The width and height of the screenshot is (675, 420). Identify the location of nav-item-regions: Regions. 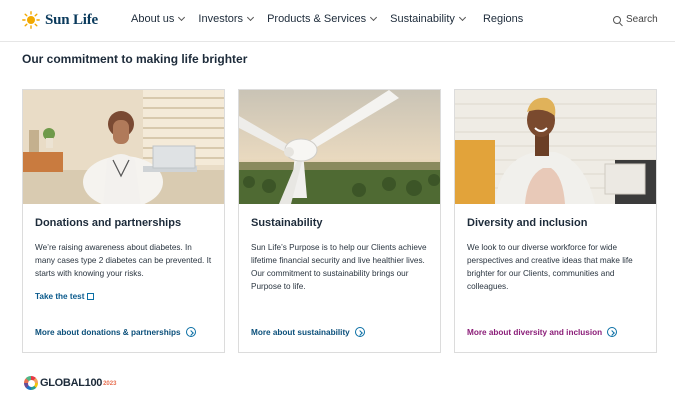
(503, 19).